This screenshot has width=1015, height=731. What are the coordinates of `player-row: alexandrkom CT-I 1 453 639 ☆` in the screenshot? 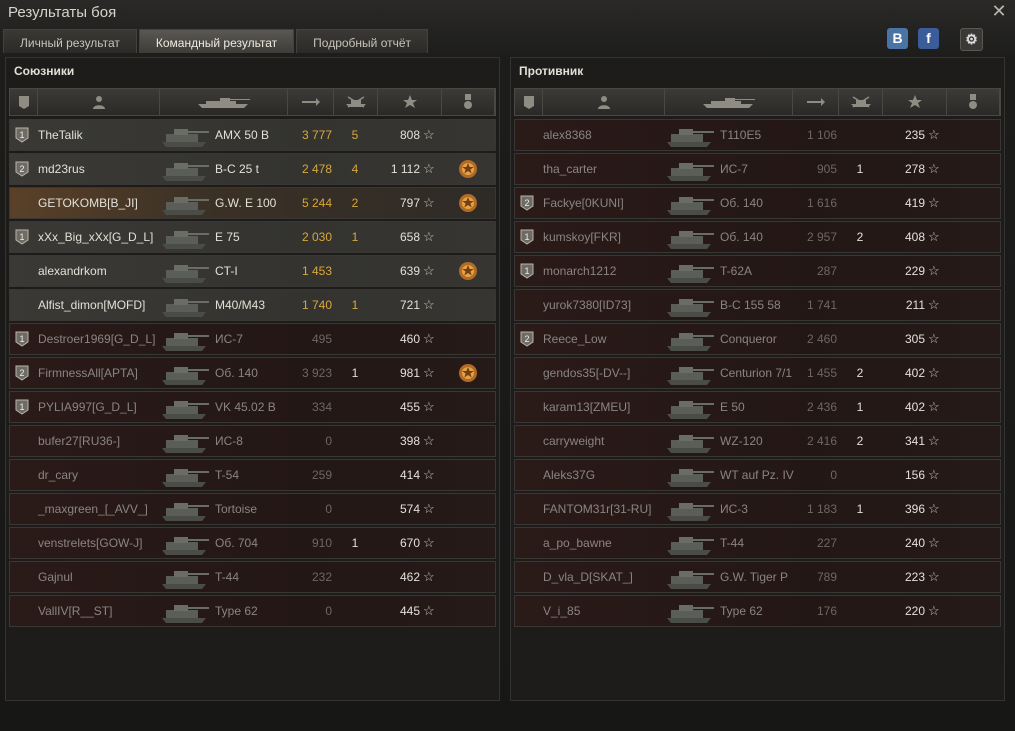 It's located at (252, 271).